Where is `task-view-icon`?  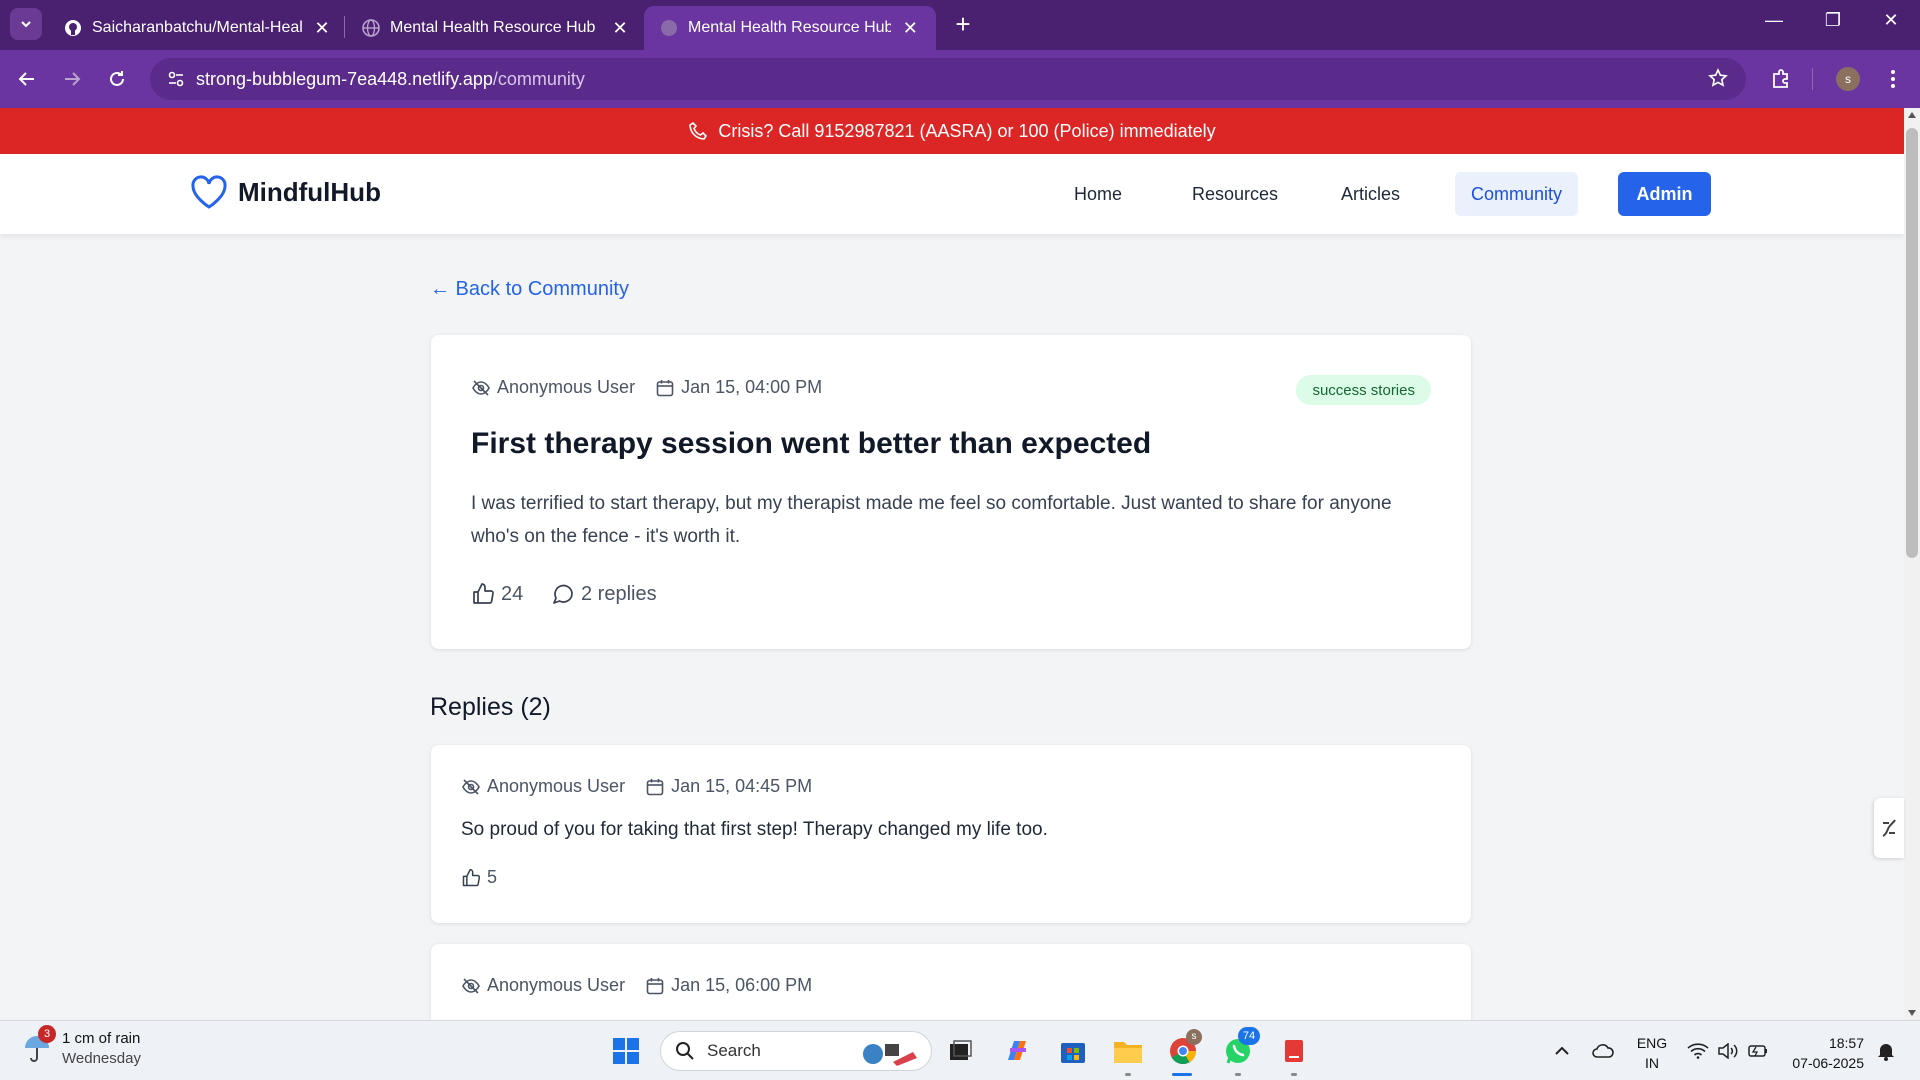 task-view-icon is located at coordinates (960, 1051).